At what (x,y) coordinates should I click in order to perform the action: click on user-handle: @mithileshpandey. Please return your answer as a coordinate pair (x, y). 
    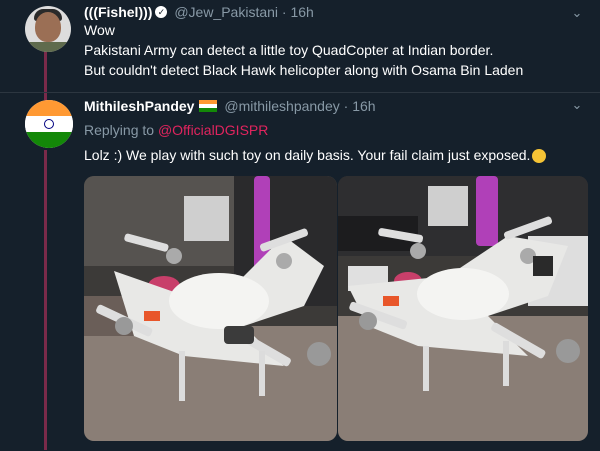
    Looking at the image, I should click on (281, 106).